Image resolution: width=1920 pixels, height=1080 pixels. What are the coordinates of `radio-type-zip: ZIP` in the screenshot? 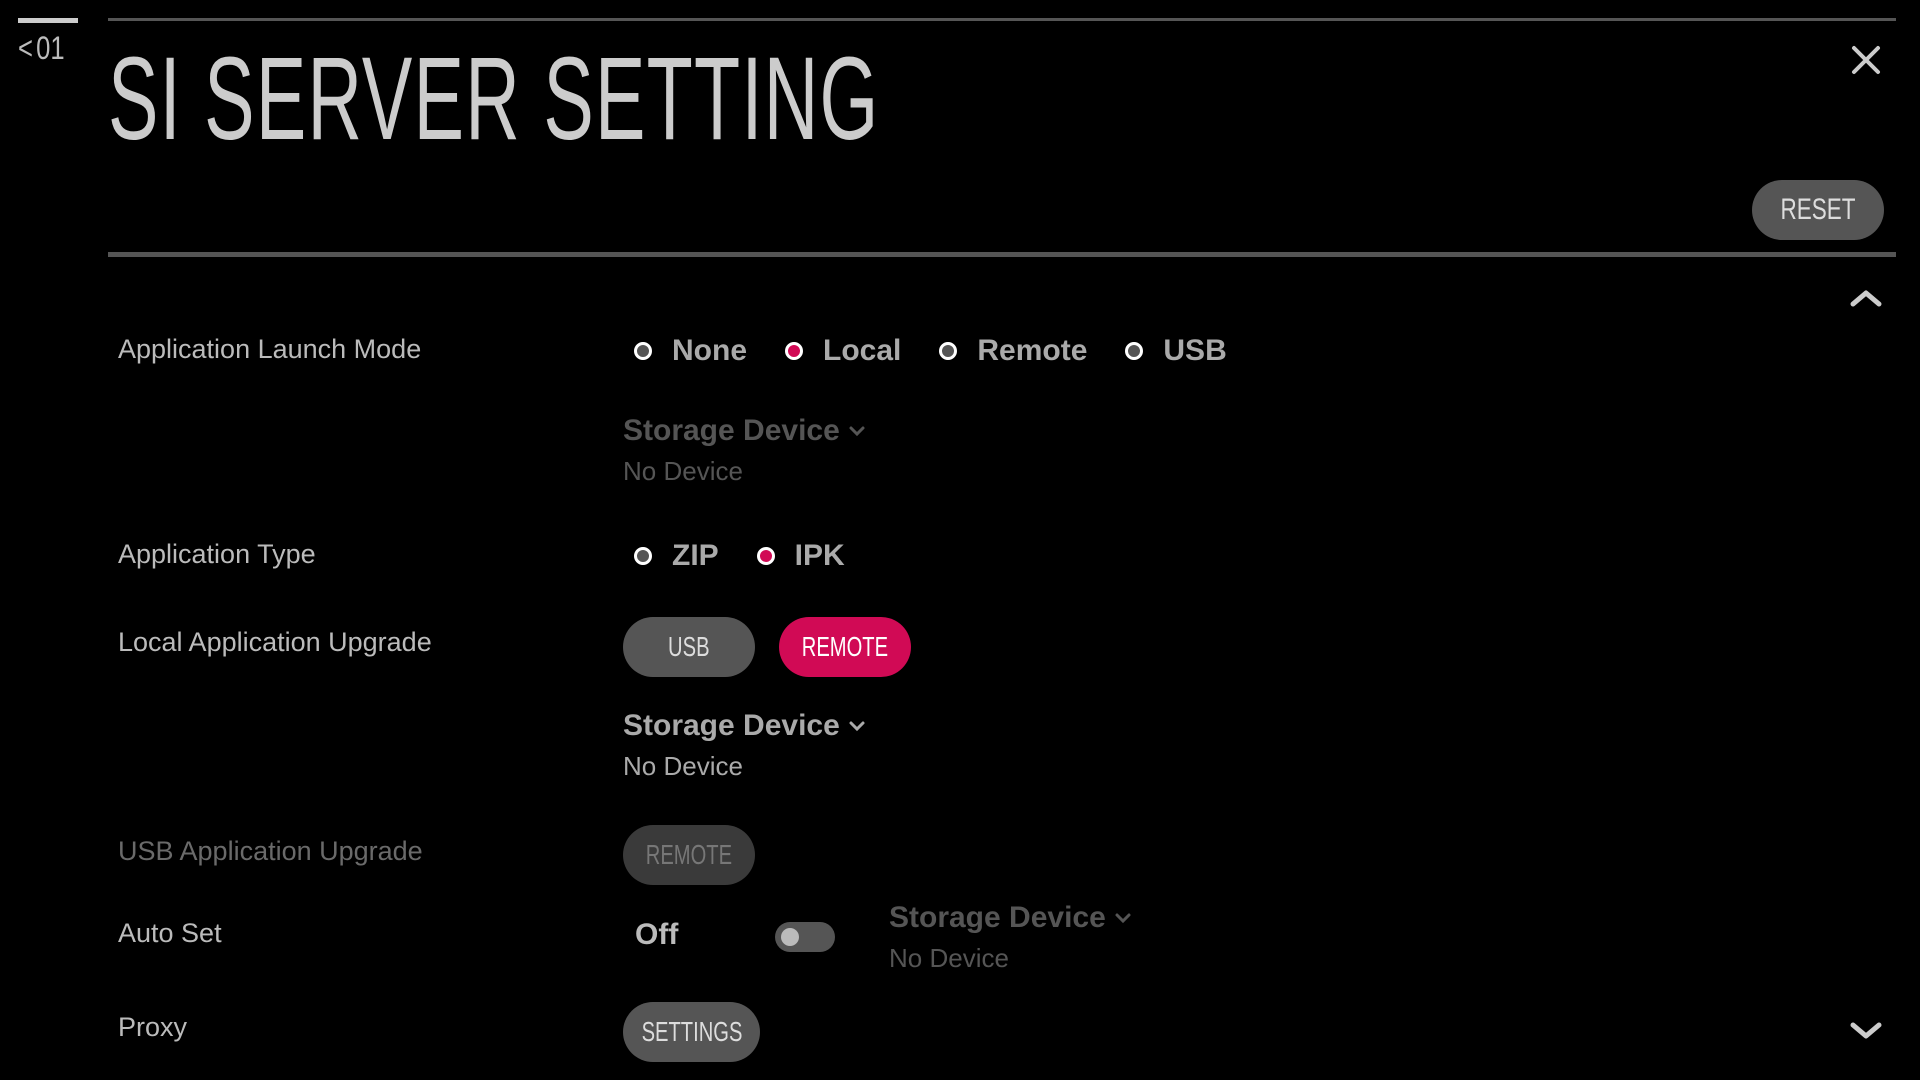 It's located at (676, 556).